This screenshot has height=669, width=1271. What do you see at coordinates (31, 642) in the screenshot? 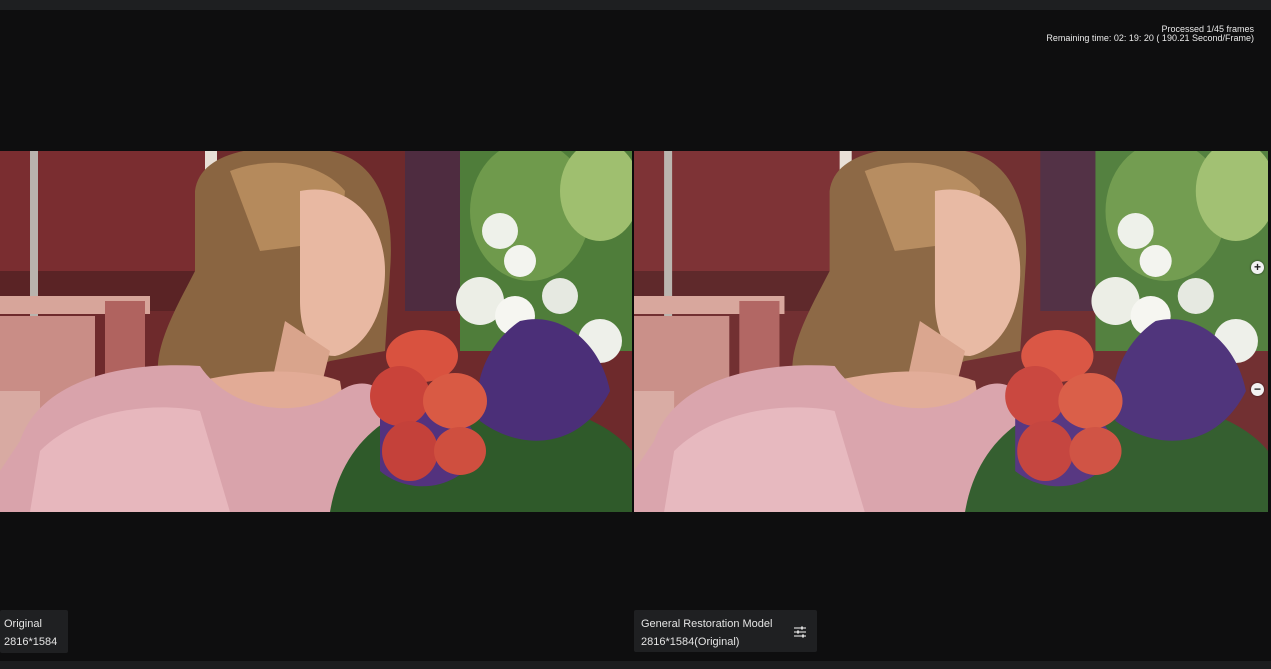
I see `original-resolution: 2816*1584` at bounding box center [31, 642].